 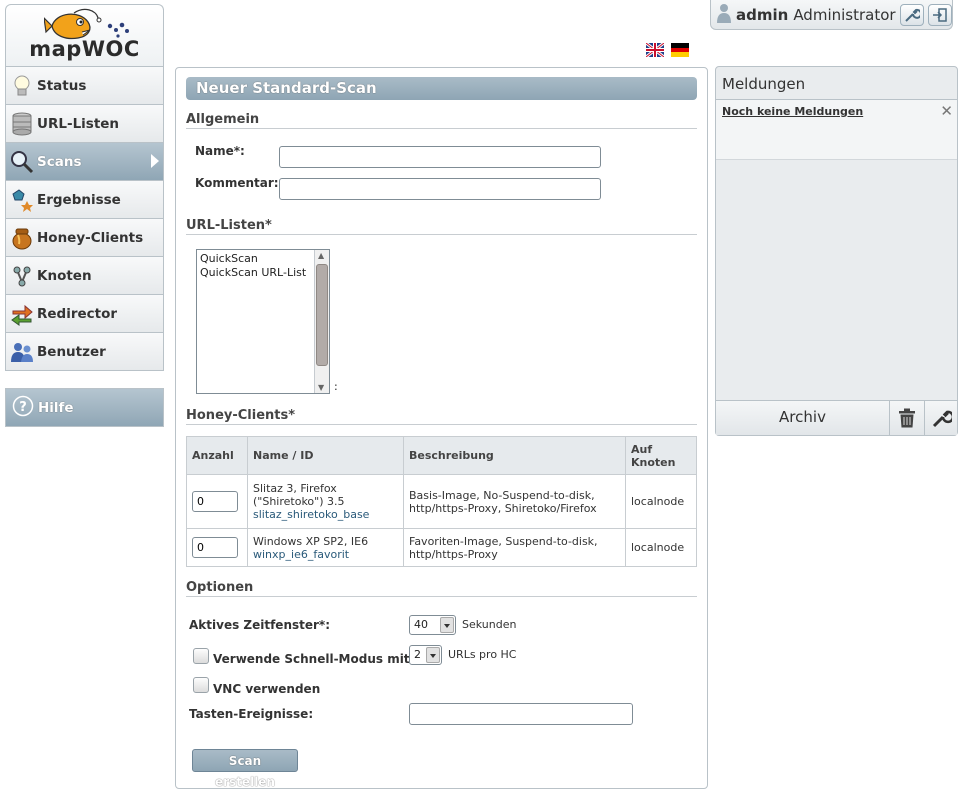 I want to click on trash-icon, so click(x=907, y=418).